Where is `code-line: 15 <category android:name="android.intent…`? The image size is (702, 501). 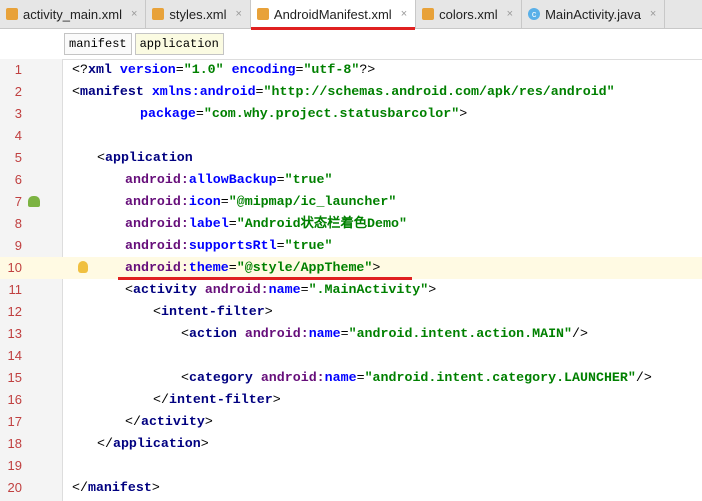
code-line: 15 <category android:name="android.intent… is located at coordinates (351, 378).